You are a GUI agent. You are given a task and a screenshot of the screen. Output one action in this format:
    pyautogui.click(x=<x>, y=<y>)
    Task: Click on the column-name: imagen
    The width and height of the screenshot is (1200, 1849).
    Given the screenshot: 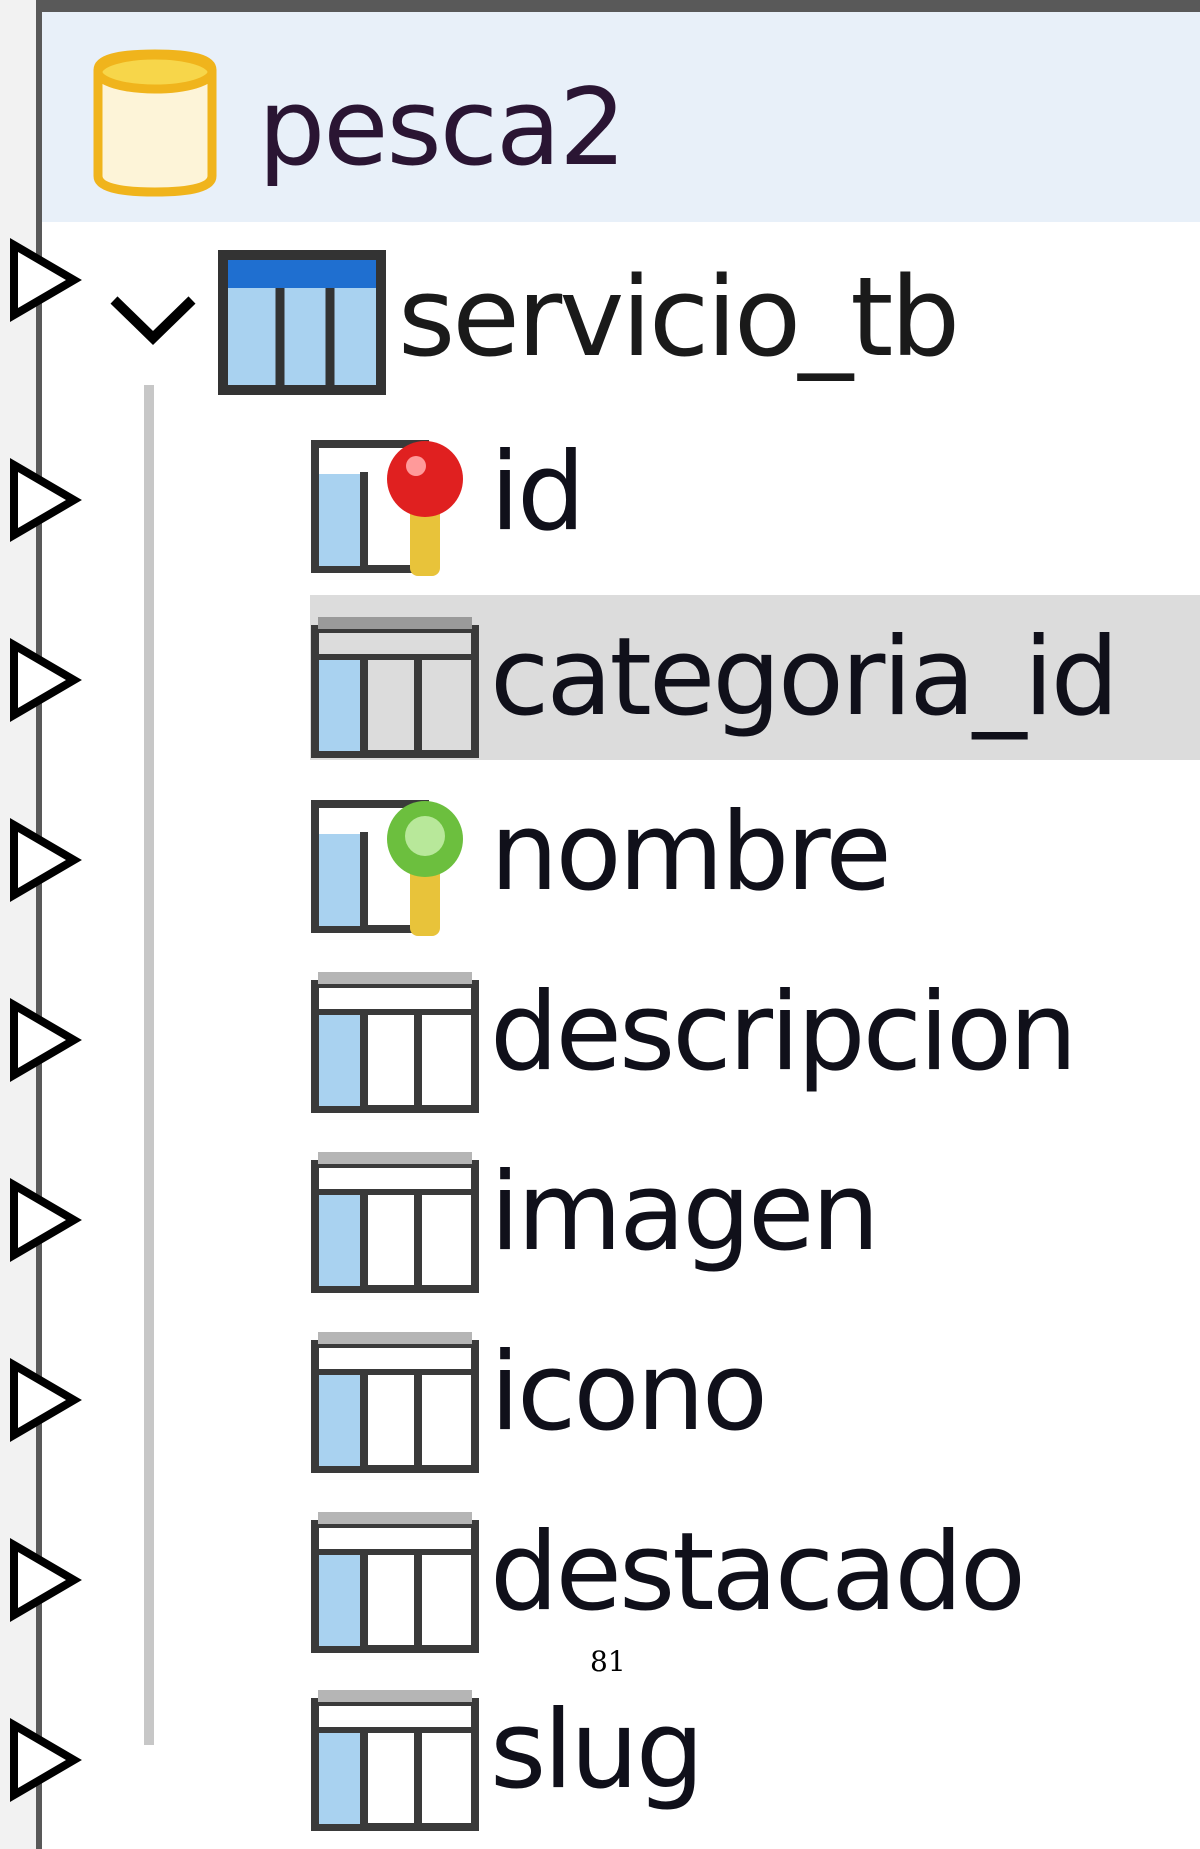 What is the action you would take?
    pyautogui.click(x=685, y=1212)
    